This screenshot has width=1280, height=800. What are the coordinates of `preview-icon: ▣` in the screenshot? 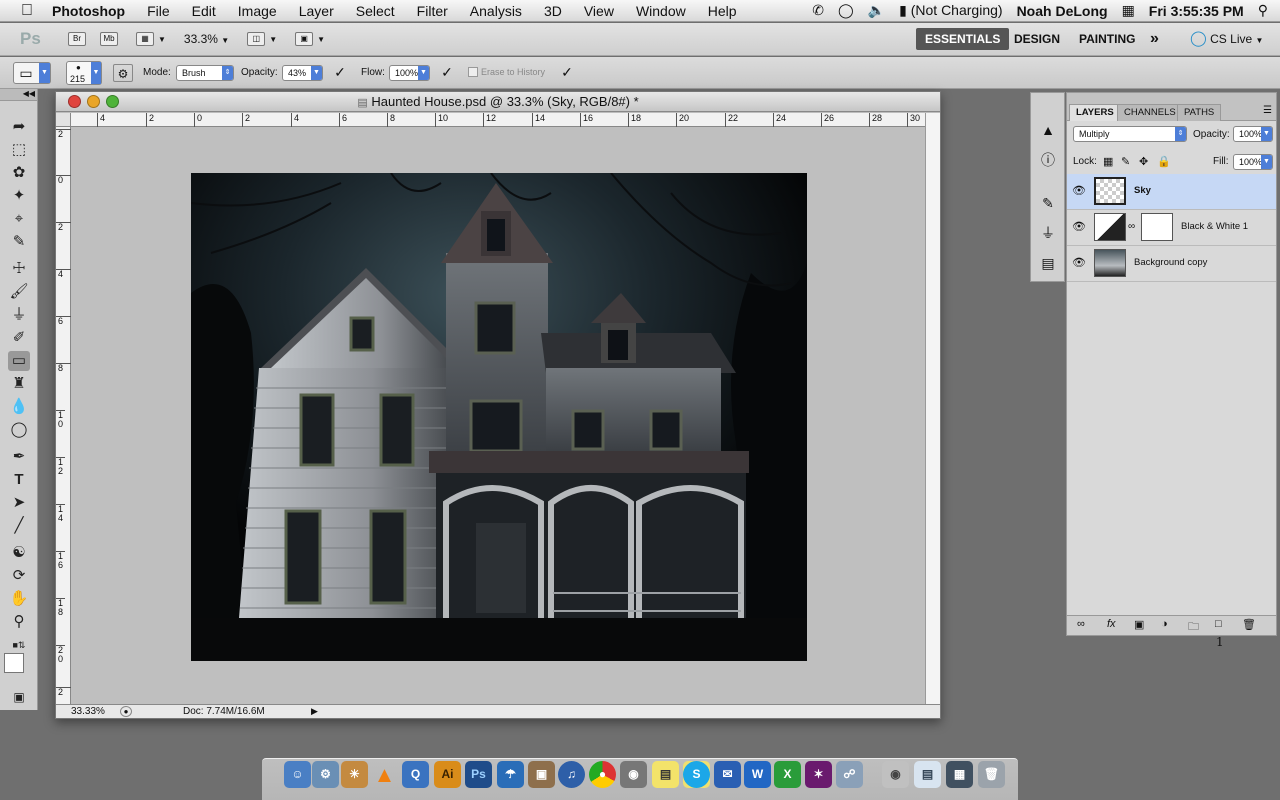 It's located at (541, 774).